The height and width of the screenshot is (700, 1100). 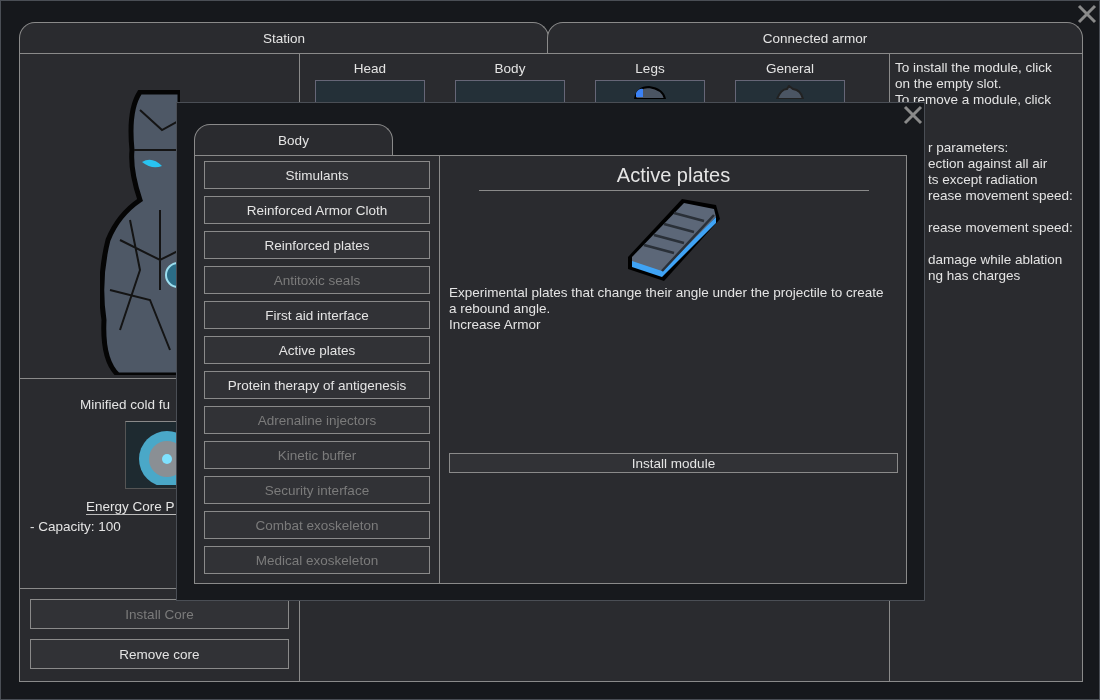 I want to click on module-list-item: Reinforced Armor Cloth, so click(x=317, y=210).